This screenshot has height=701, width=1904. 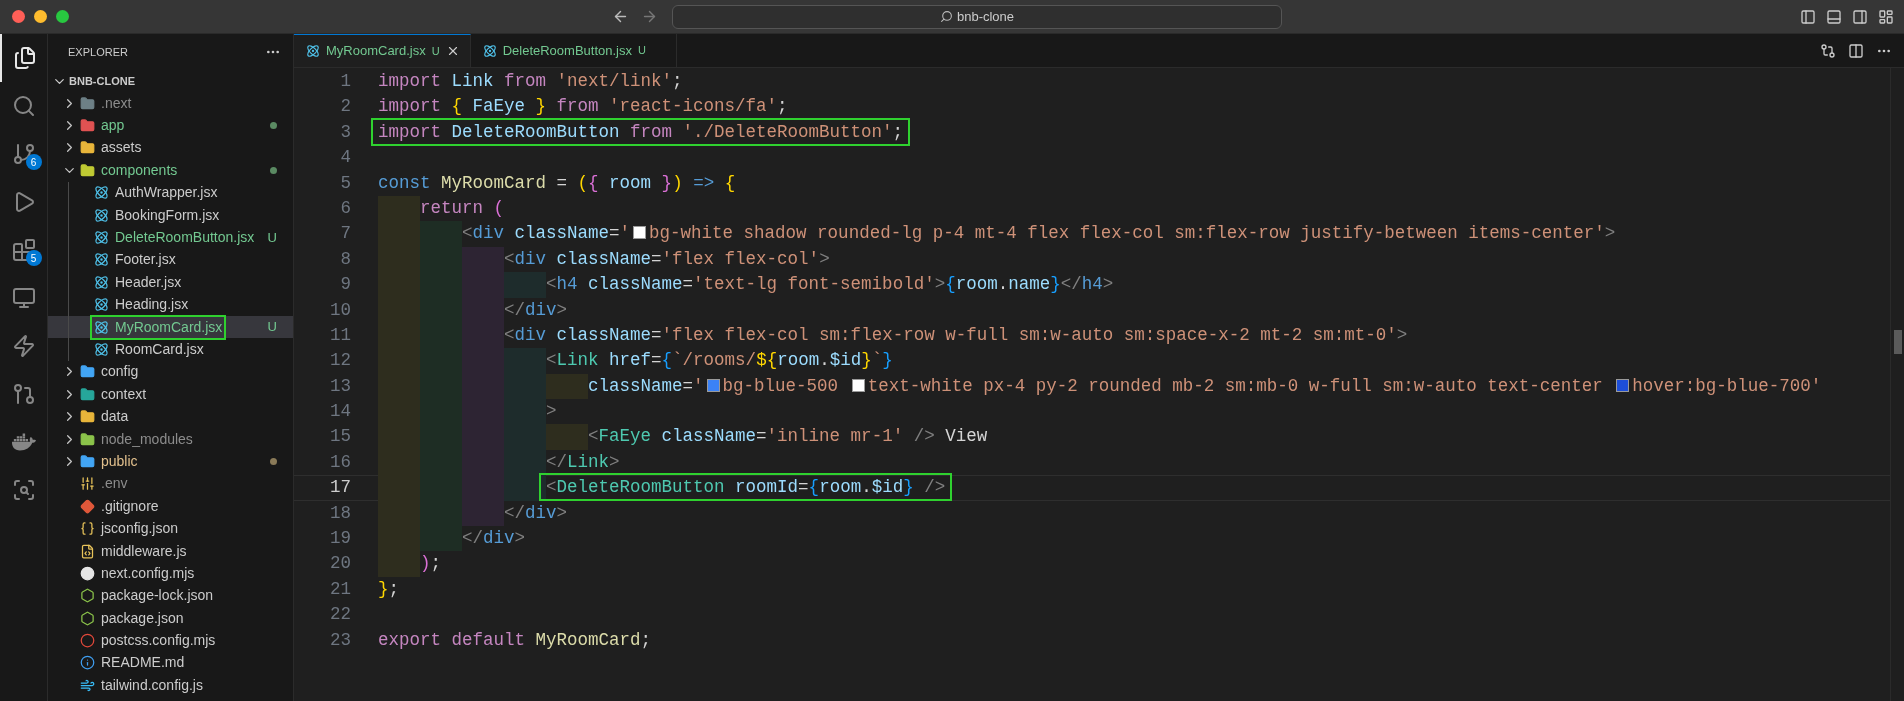 What do you see at coordinates (345, 234) in the screenshot?
I see `line-number: 7` at bounding box center [345, 234].